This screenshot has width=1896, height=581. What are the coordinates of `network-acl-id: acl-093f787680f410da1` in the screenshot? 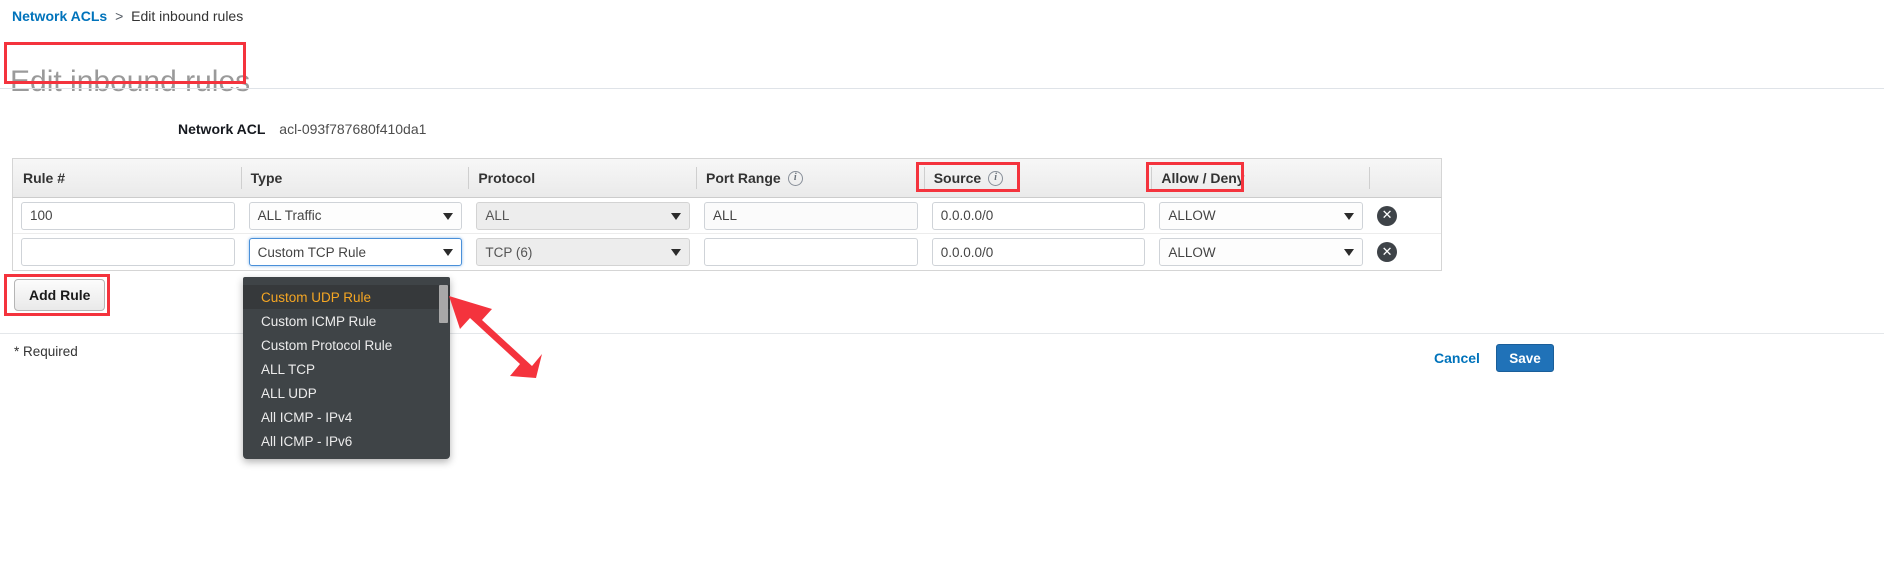 It's located at (353, 129).